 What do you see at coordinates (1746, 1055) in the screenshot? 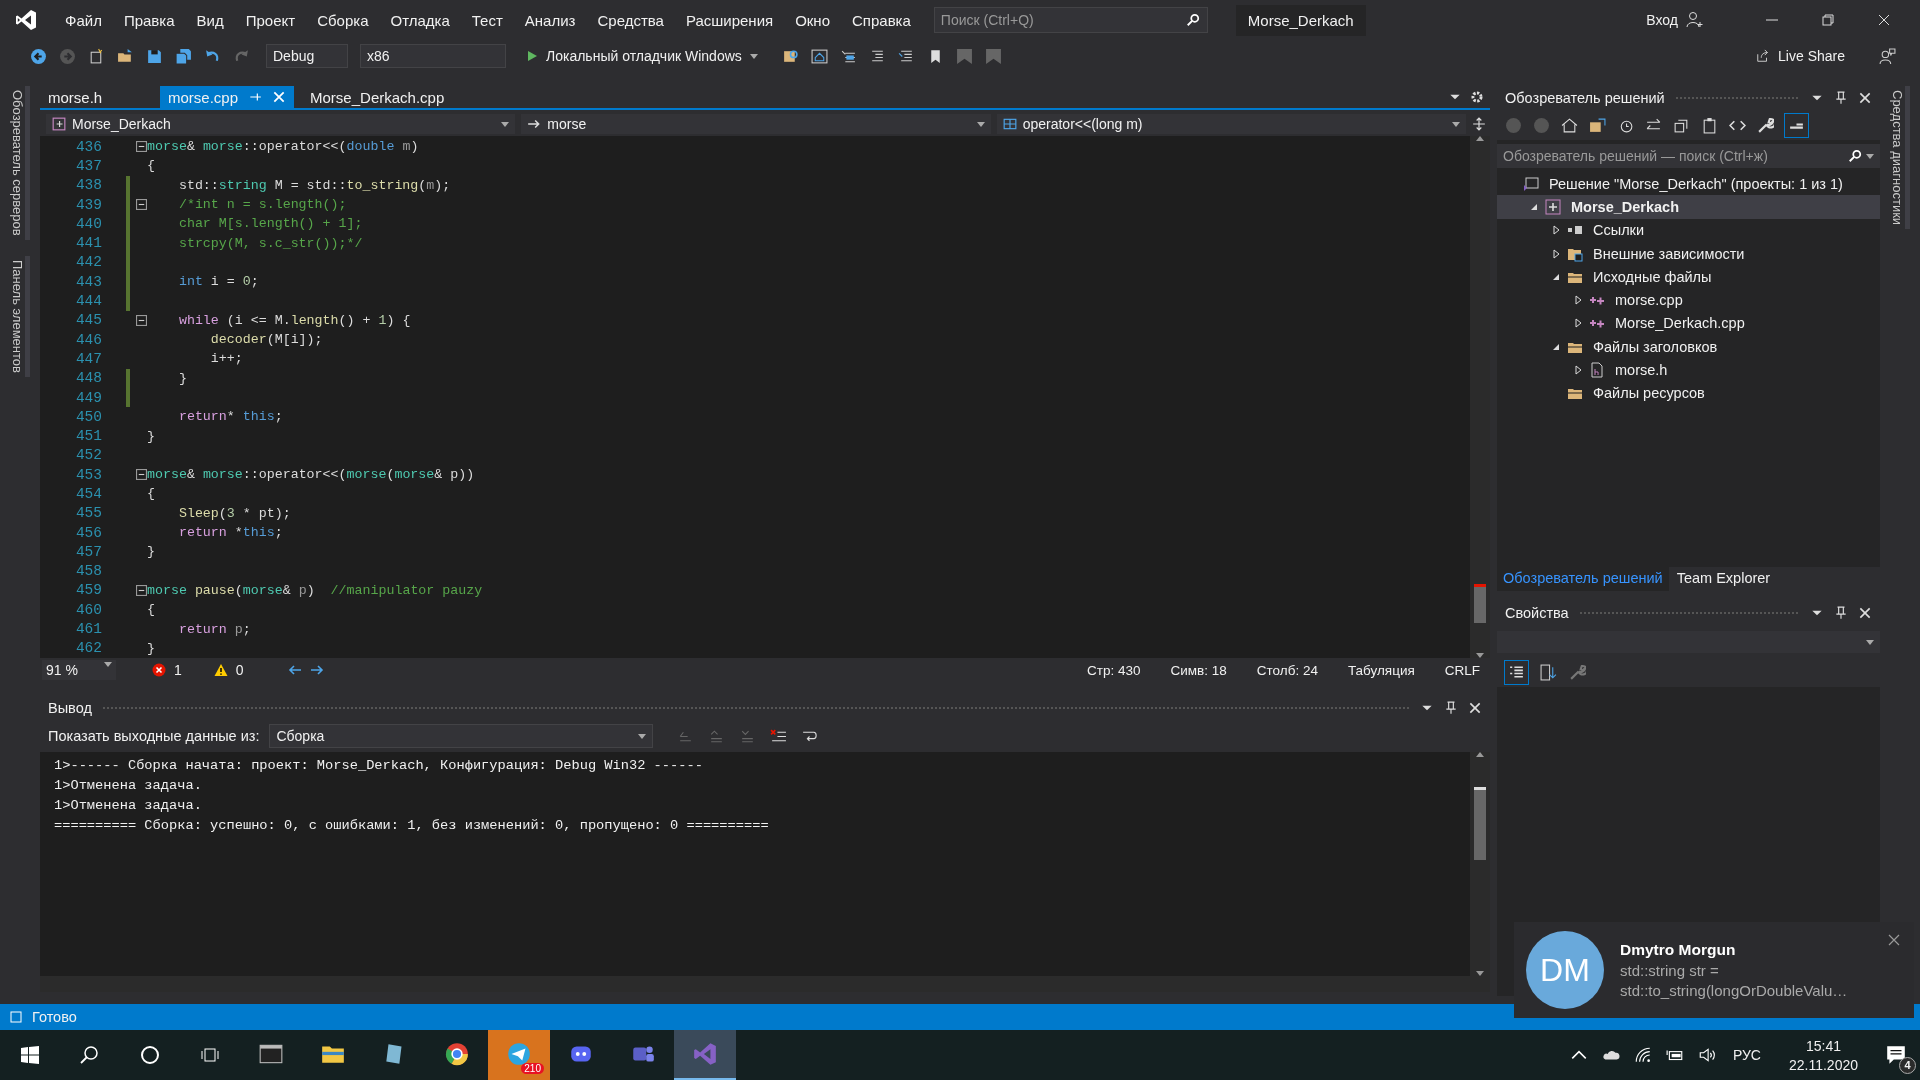
I see `input-language: РУС` at bounding box center [1746, 1055].